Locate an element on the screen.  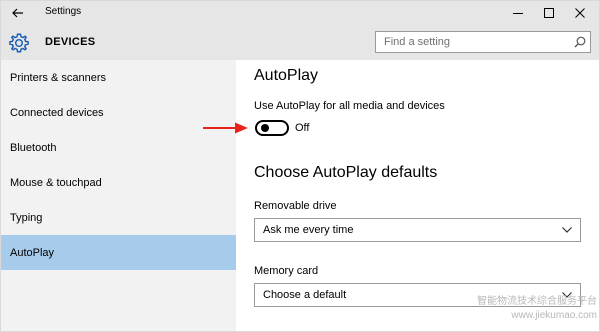
autoplay-toggle is located at coordinates (272, 128).